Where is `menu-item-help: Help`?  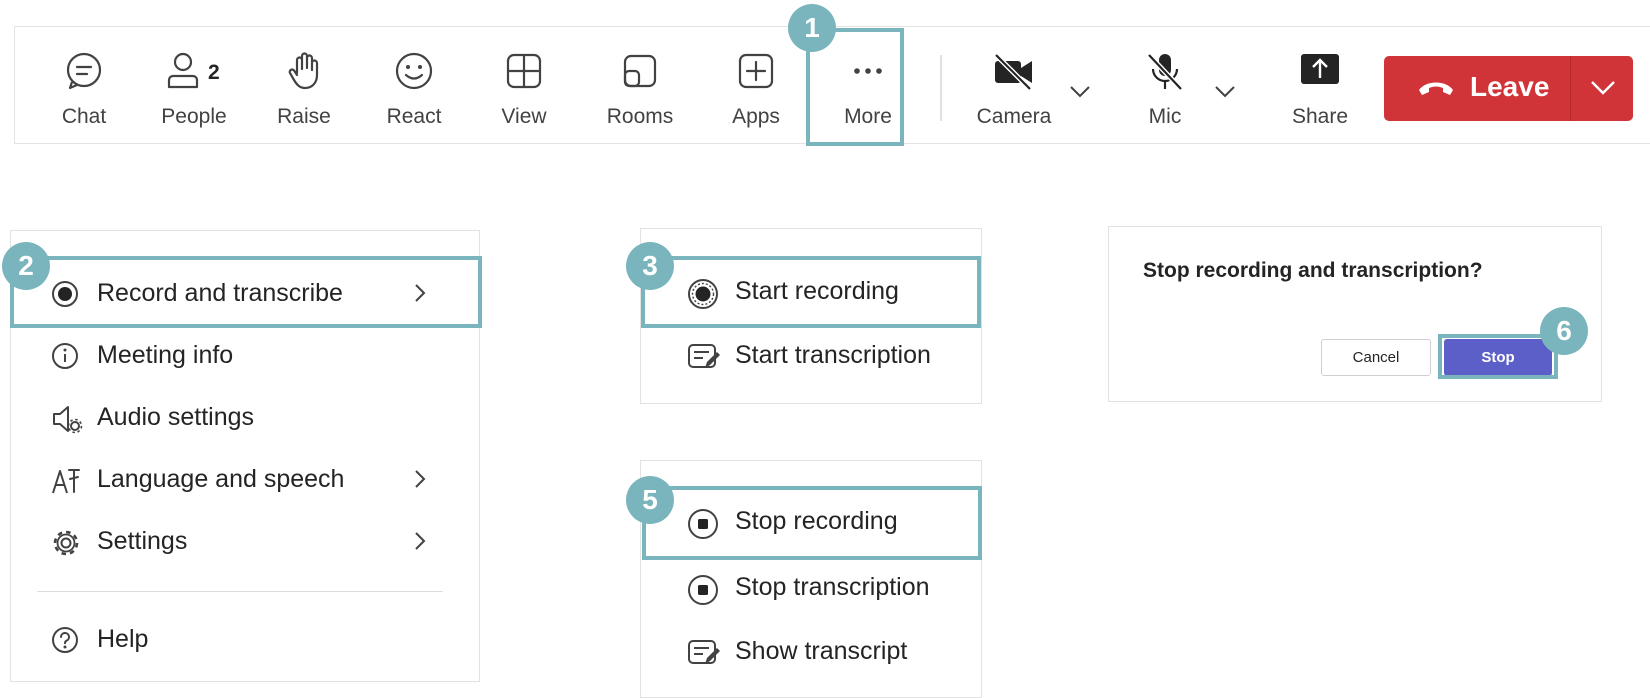 menu-item-help: Help is located at coordinates (245, 640).